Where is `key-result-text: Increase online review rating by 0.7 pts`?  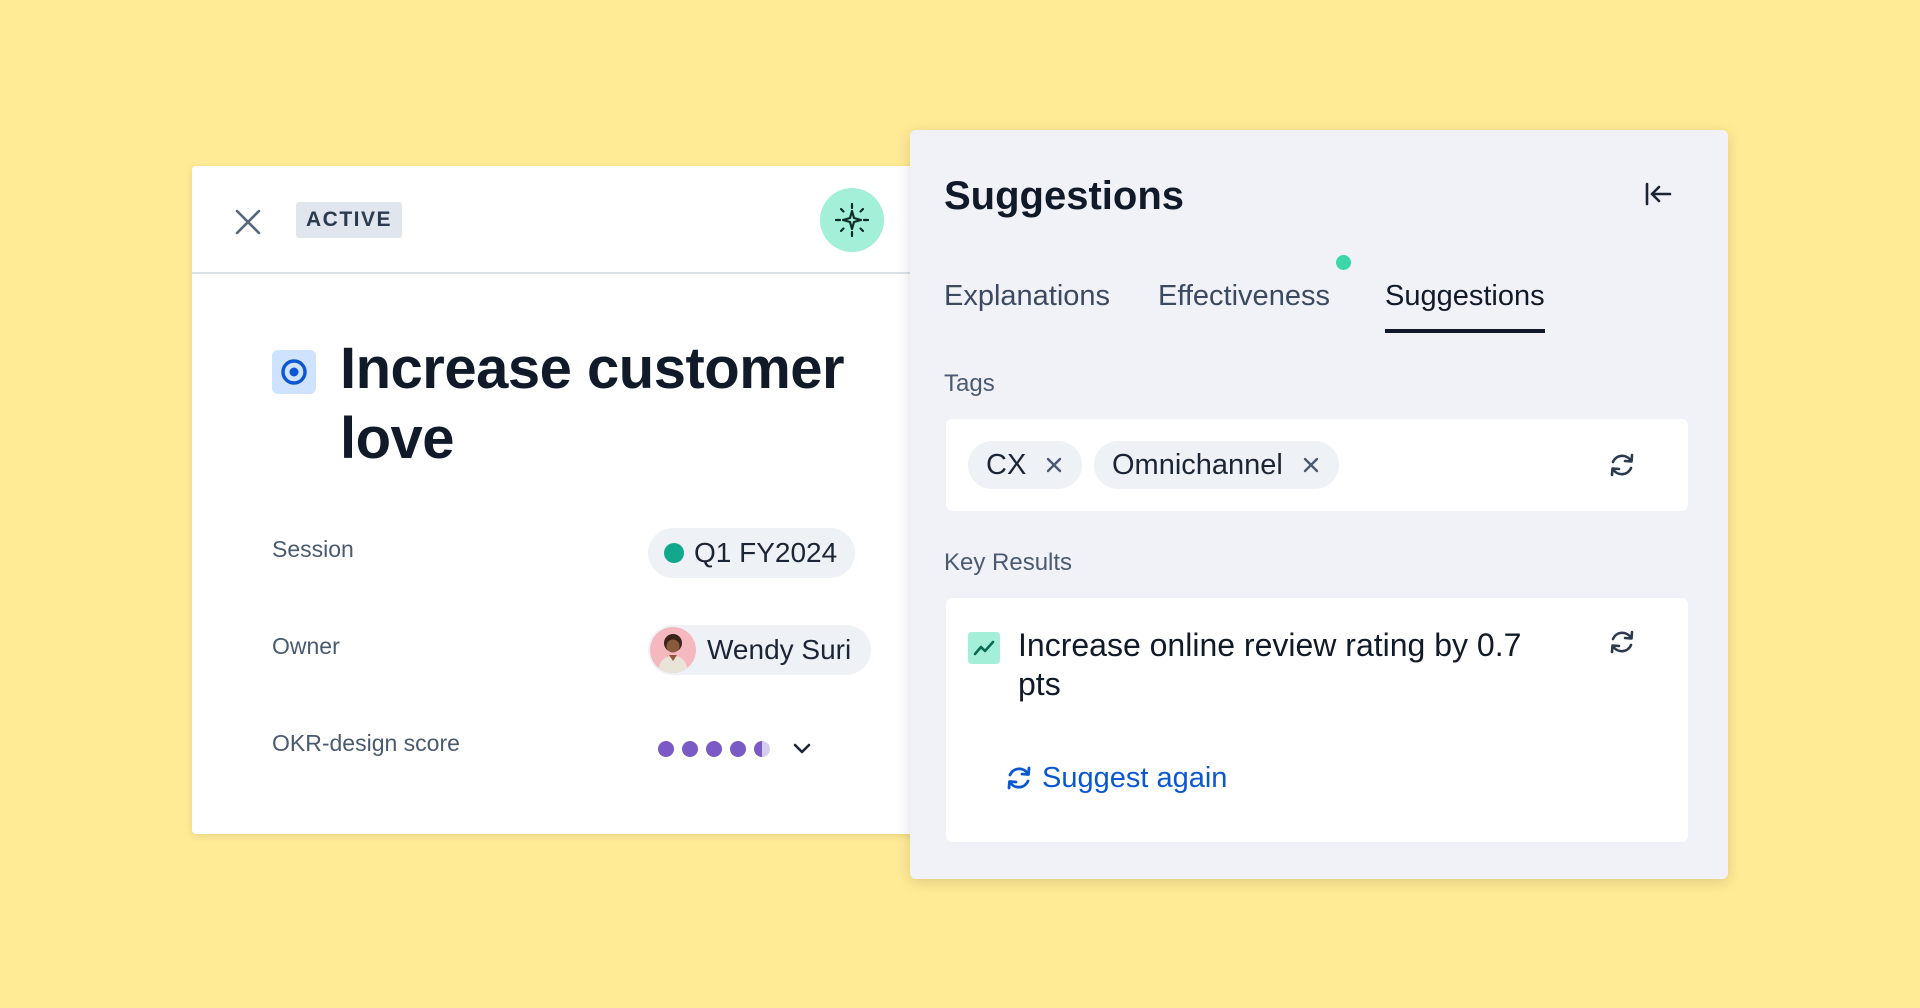
key-result-text: Increase online review rating by 0.7 pts is located at coordinates (1270, 664).